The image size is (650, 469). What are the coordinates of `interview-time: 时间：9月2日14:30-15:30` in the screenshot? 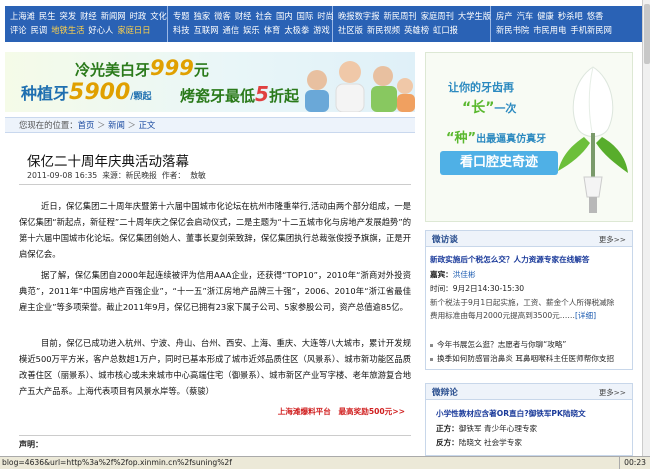 It's located at (477, 288).